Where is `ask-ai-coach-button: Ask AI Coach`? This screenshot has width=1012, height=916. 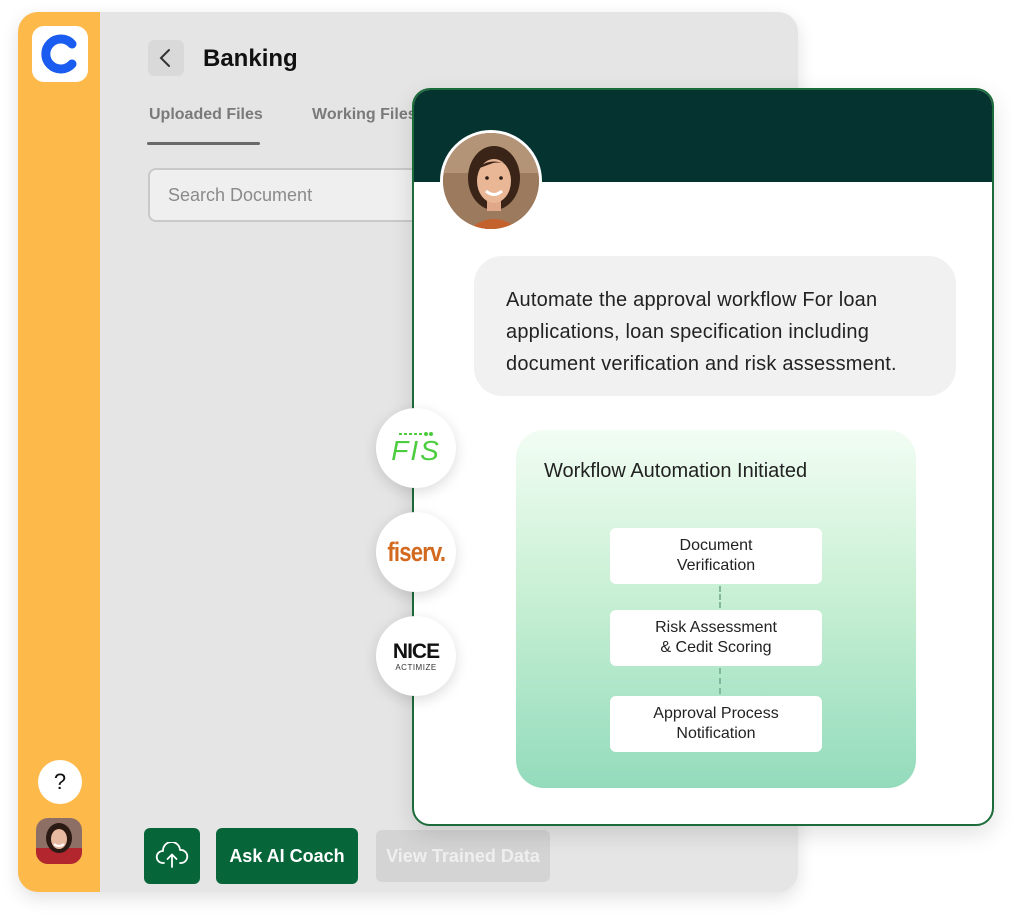 ask-ai-coach-button: Ask AI Coach is located at coordinates (287, 856).